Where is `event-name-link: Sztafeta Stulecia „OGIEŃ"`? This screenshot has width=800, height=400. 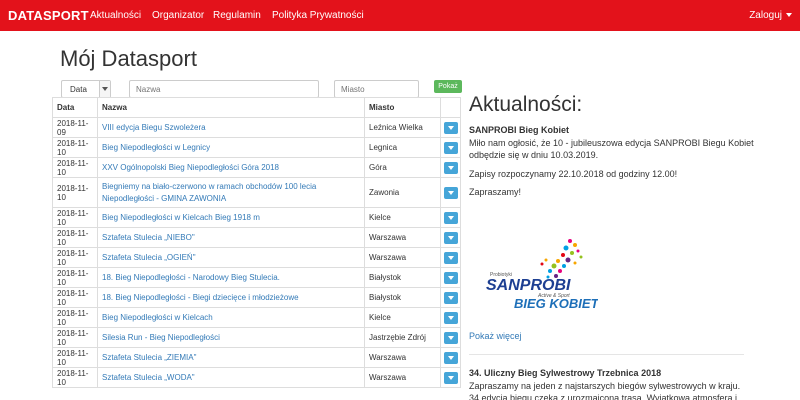
event-name-link: Sztafeta Stulecia „OGIEŃ" is located at coordinates (231, 257).